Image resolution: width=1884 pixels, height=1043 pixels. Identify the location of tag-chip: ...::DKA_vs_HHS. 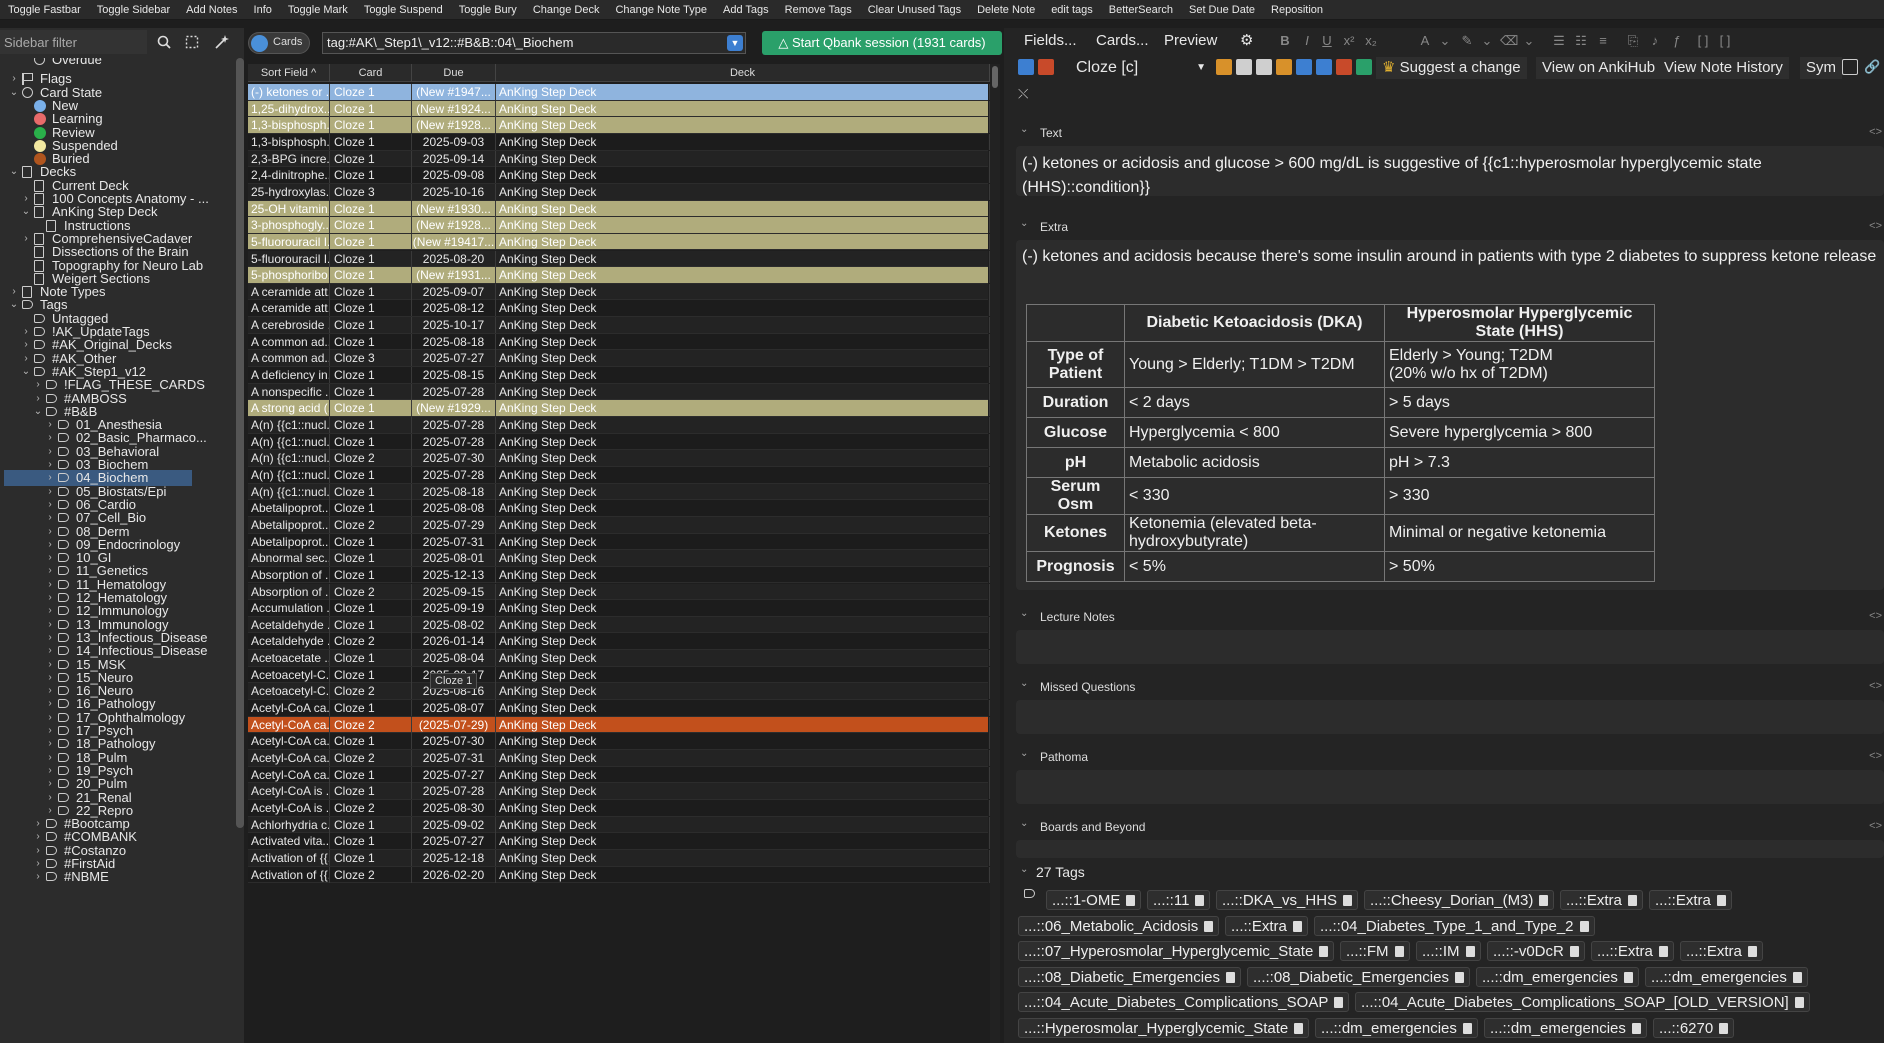
(1287, 900).